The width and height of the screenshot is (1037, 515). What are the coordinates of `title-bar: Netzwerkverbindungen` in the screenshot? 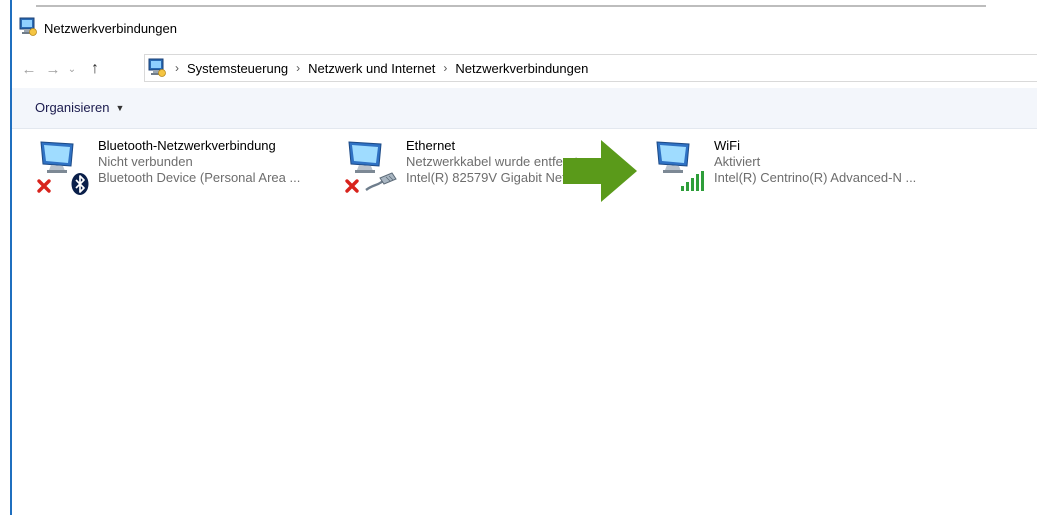 It's located at (97, 28).